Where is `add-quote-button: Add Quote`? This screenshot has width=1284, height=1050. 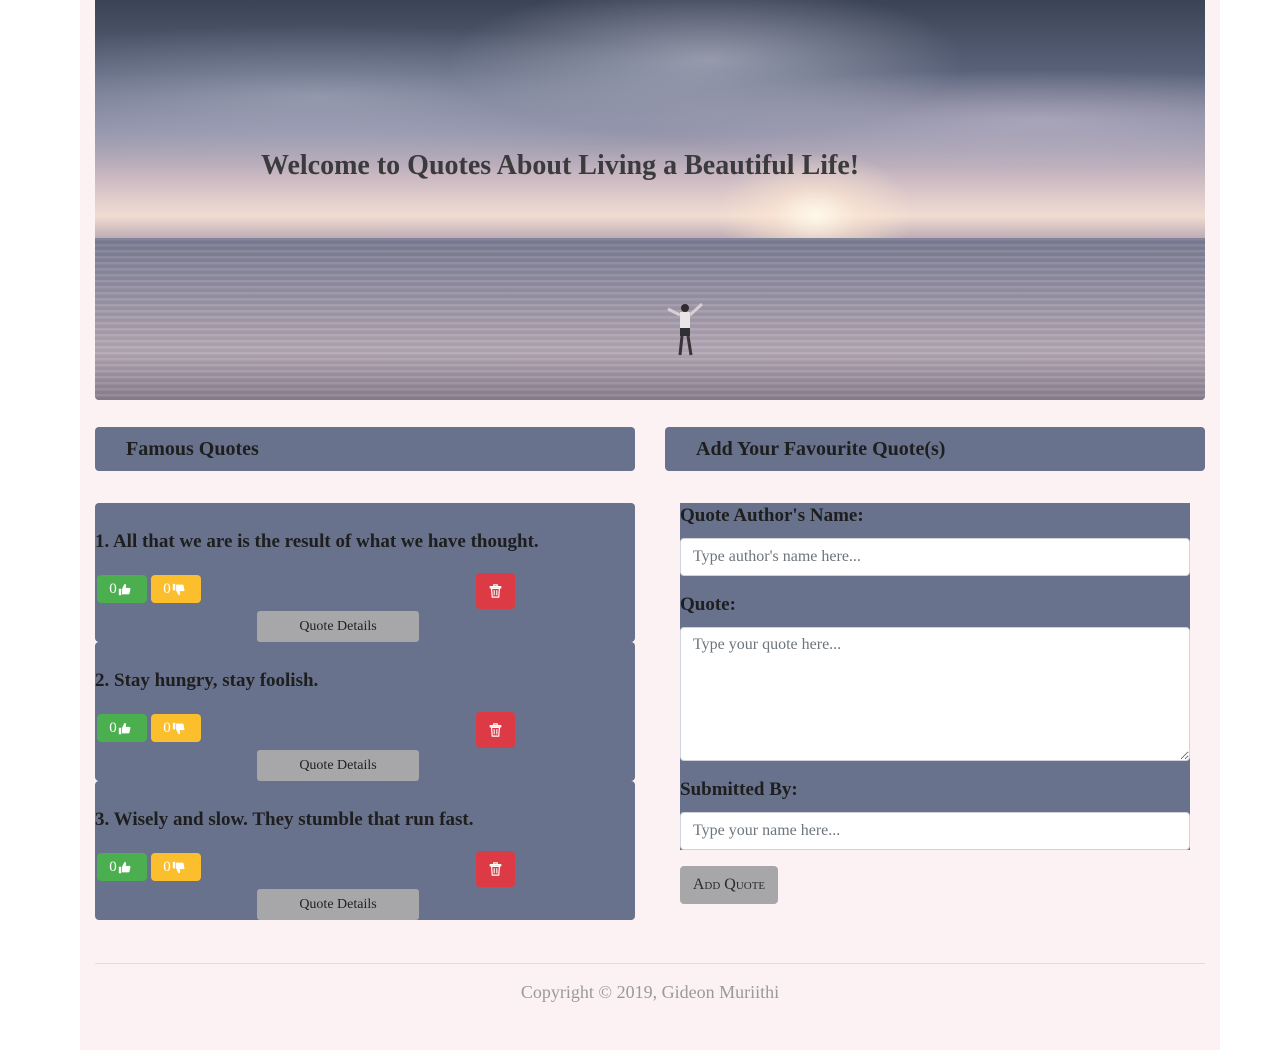 add-quote-button: Add Quote is located at coordinates (729, 885).